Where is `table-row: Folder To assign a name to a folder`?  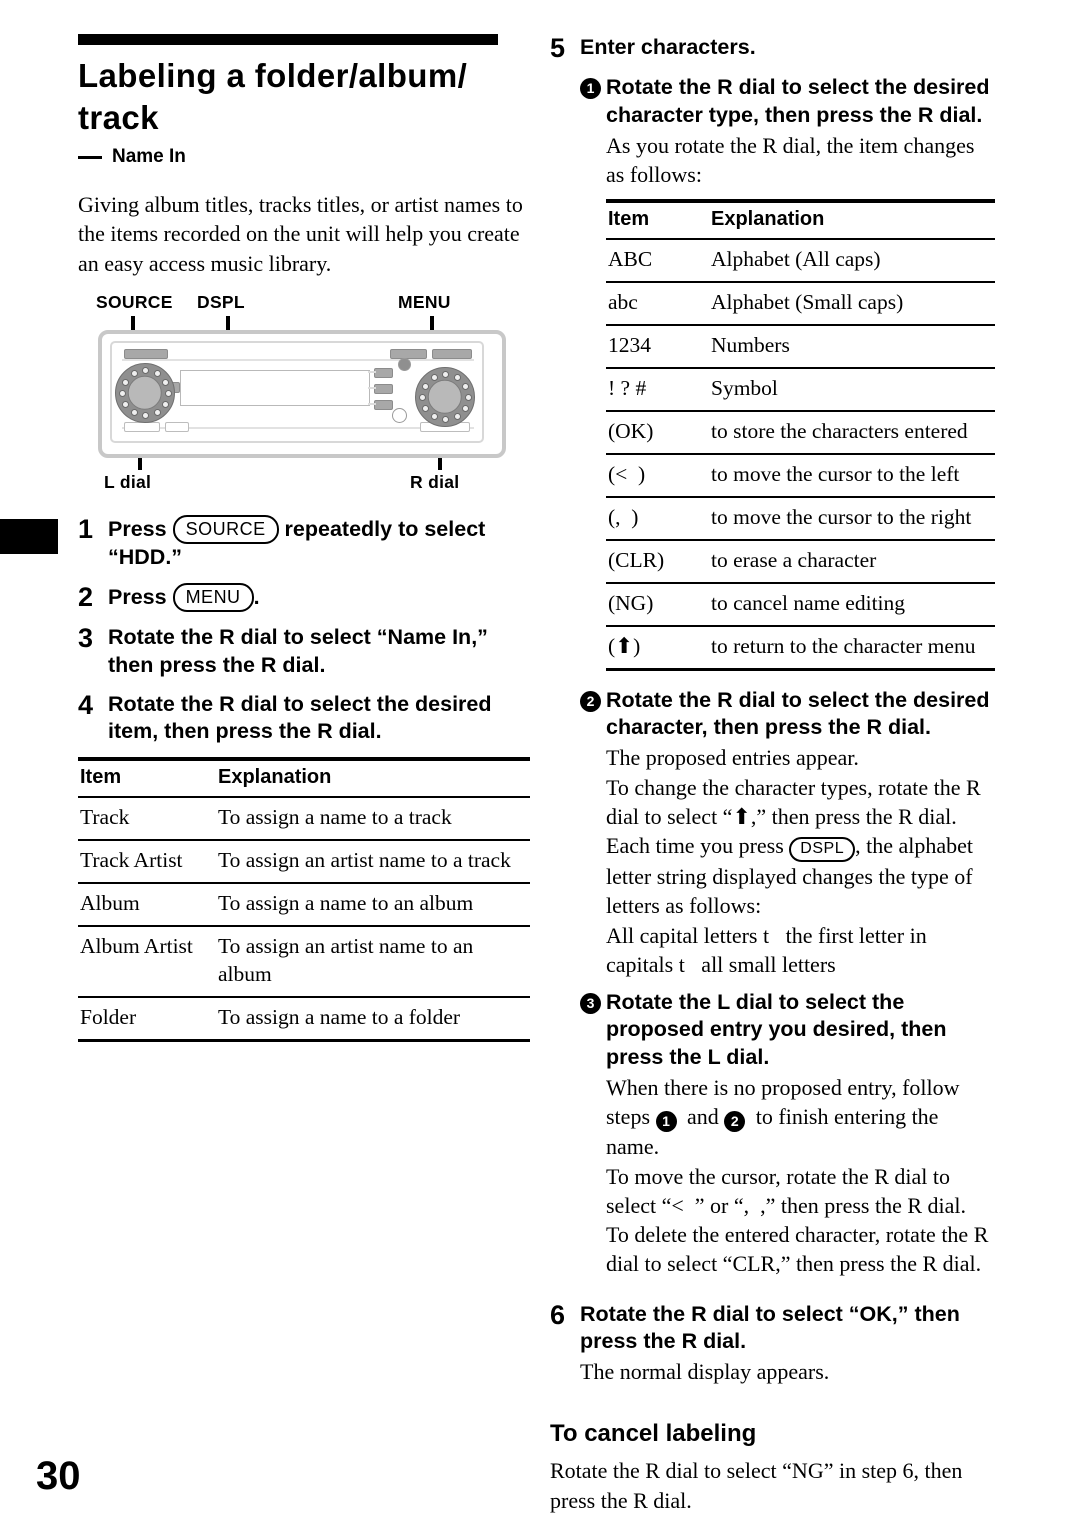
table-row: Folder To assign a name to a folder is located at coordinates (304, 1020).